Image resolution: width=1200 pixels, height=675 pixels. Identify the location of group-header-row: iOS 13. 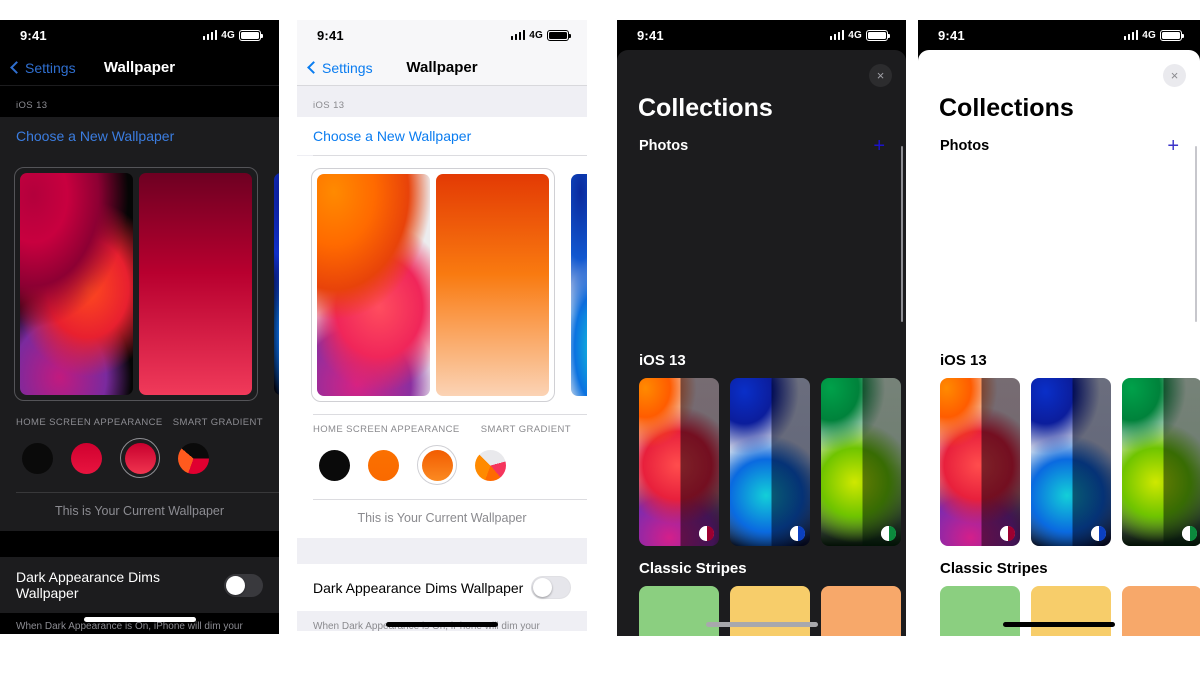
(139, 101).